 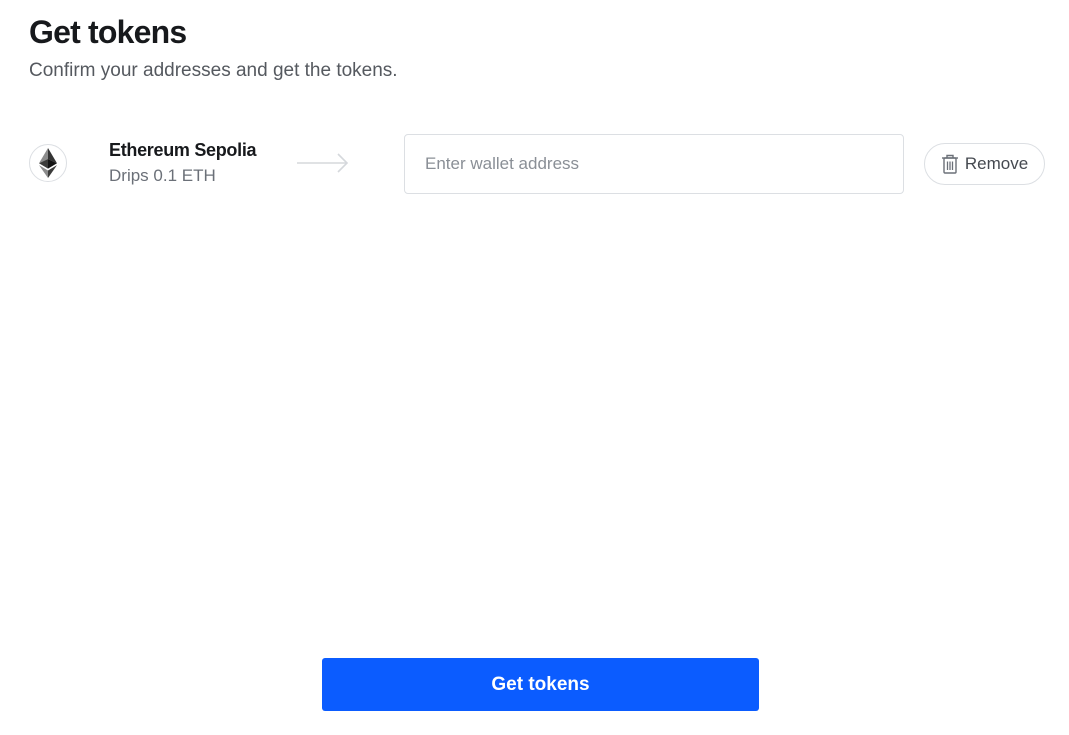 I want to click on arrow-right-icon, so click(x=323, y=165).